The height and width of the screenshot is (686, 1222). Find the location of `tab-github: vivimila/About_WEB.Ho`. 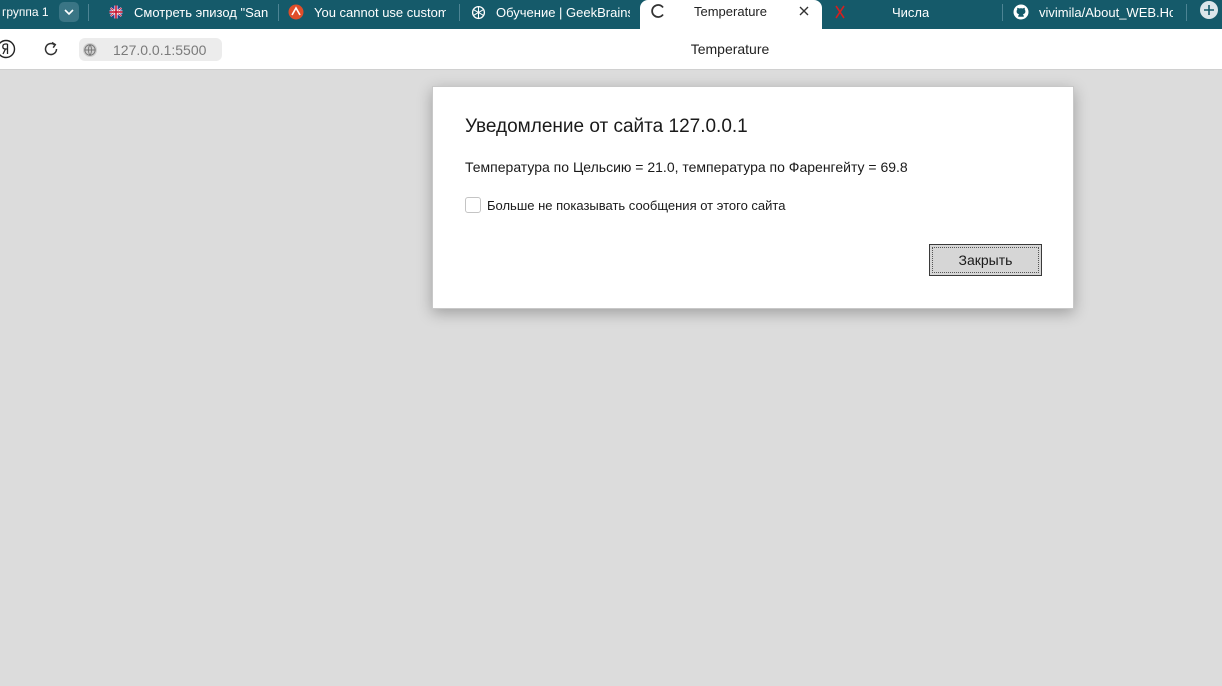

tab-github: vivimila/About_WEB.Ho is located at coordinates (1093, 12).